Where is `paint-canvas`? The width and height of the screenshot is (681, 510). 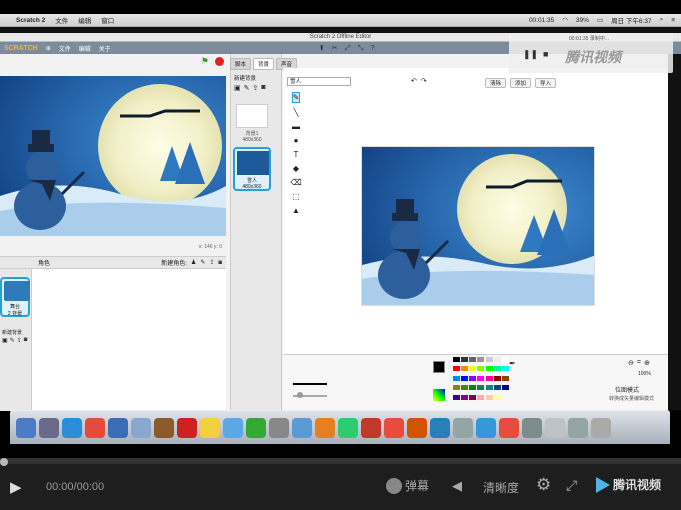 paint-canvas is located at coordinates (478, 226).